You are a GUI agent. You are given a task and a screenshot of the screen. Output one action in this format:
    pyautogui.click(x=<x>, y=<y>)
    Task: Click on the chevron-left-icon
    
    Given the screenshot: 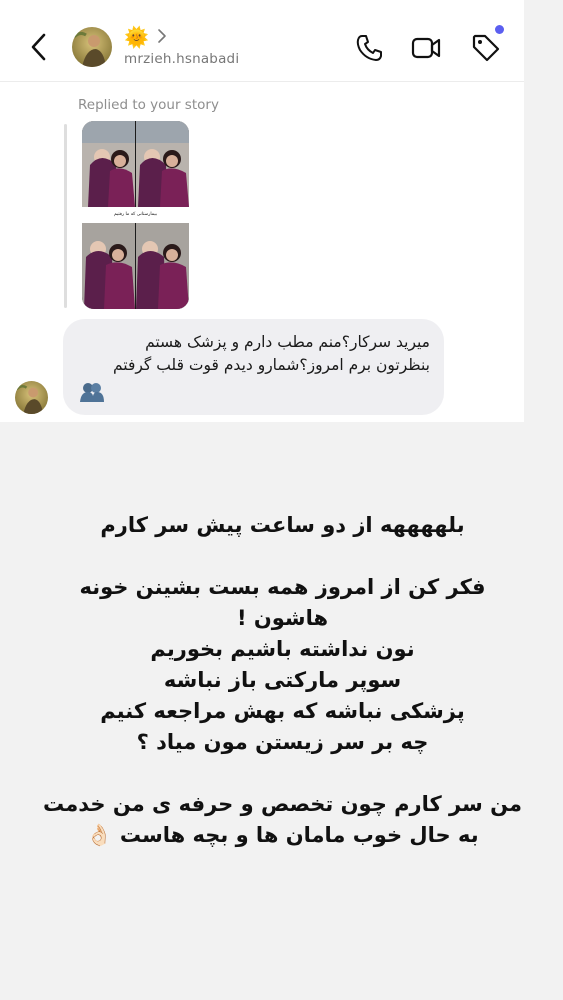 What is the action you would take?
    pyautogui.click(x=39, y=47)
    